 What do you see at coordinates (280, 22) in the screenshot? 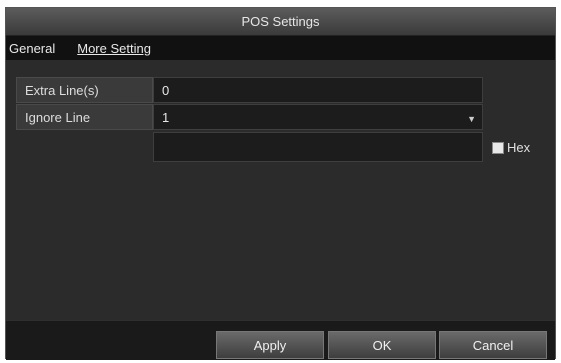
I see `dialog-title: POS Settings` at bounding box center [280, 22].